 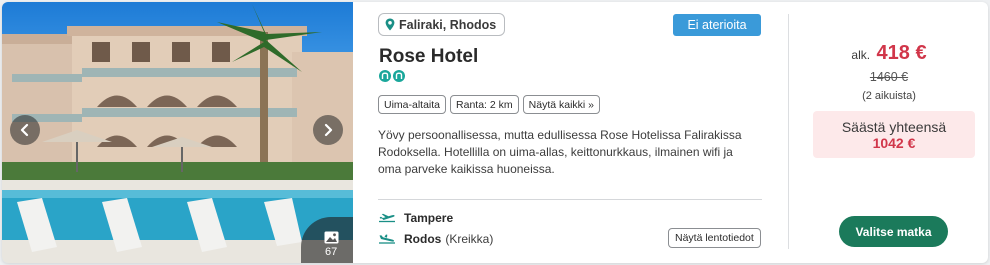 What do you see at coordinates (893, 231) in the screenshot?
I see `select-trip-button: Valitse matka` at bounding box center [893, 231].